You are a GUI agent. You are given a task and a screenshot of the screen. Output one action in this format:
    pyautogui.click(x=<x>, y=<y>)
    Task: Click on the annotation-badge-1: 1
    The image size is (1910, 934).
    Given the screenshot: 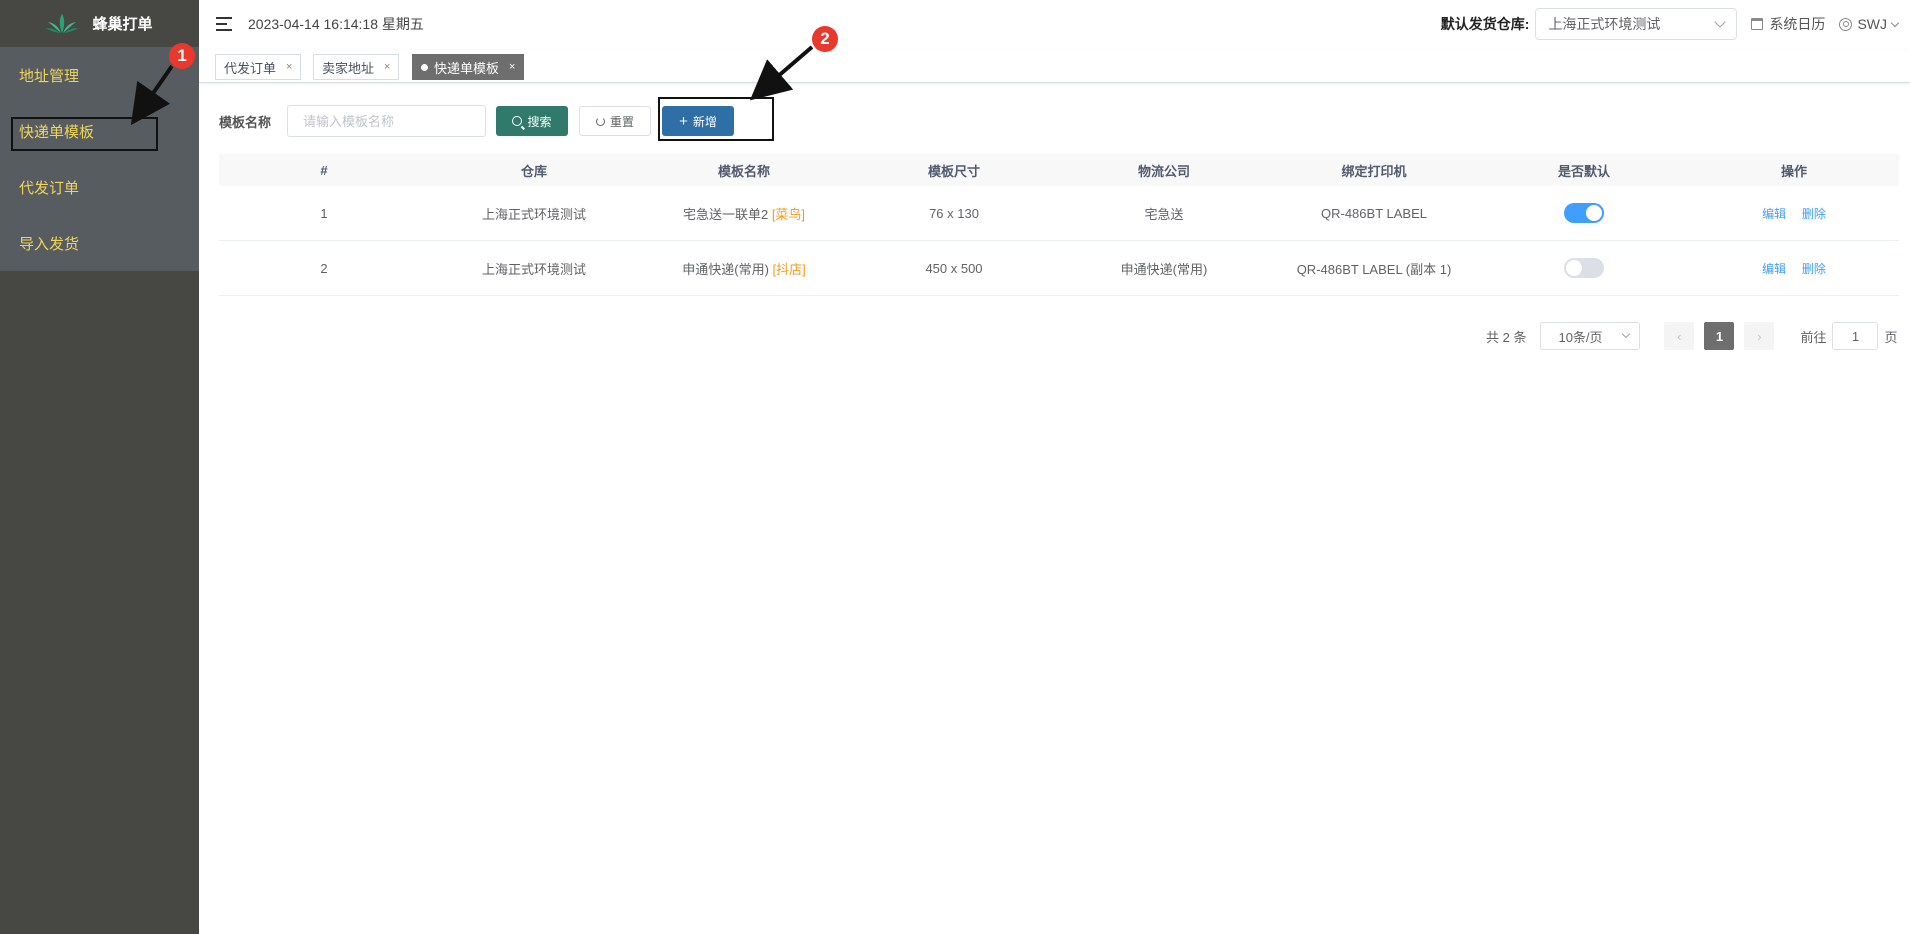 What is the action you would take?
    pyautogui.click(x=182, y=56)
    